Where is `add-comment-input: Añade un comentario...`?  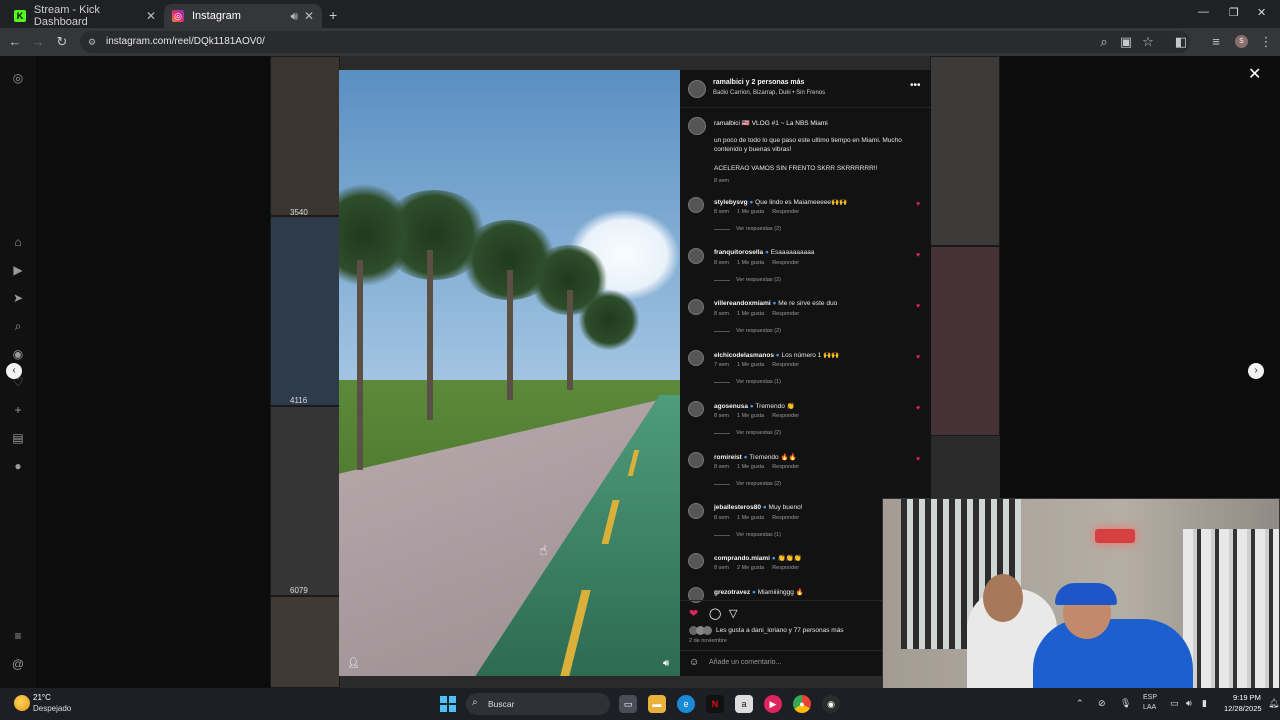 add-comment-input: Añade un comentario... is located at coordinates (745, 662).